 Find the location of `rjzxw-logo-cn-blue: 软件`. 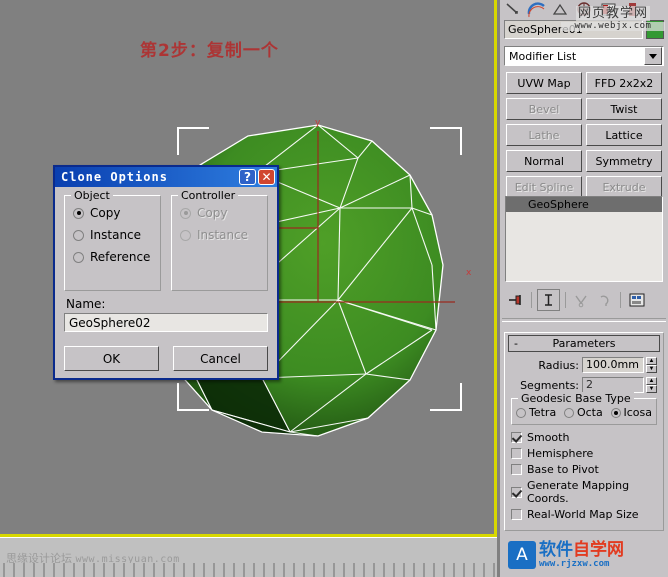

rjzxw-logo-cn-blue: 软件 is located at coordinates (556, 549).